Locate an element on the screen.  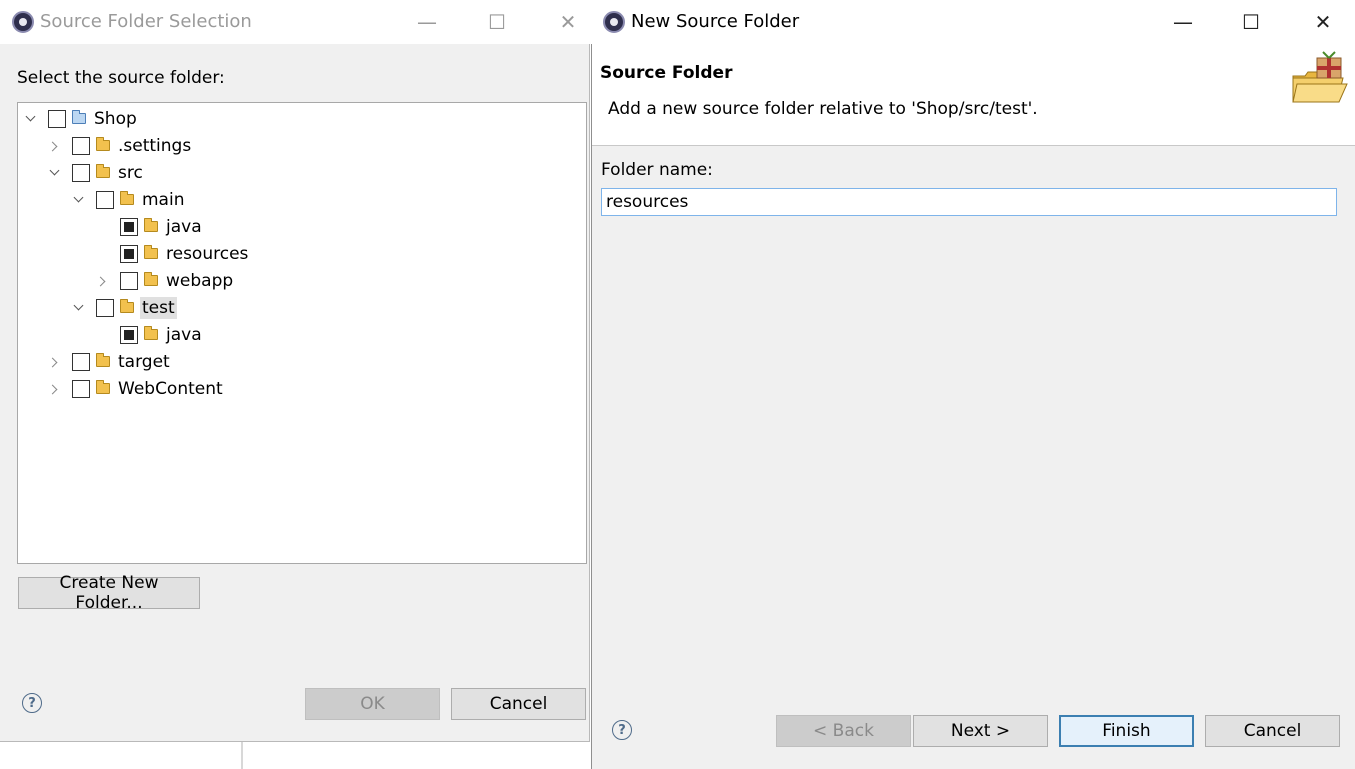
project-folder-icon is located at coordinates (79, 117).